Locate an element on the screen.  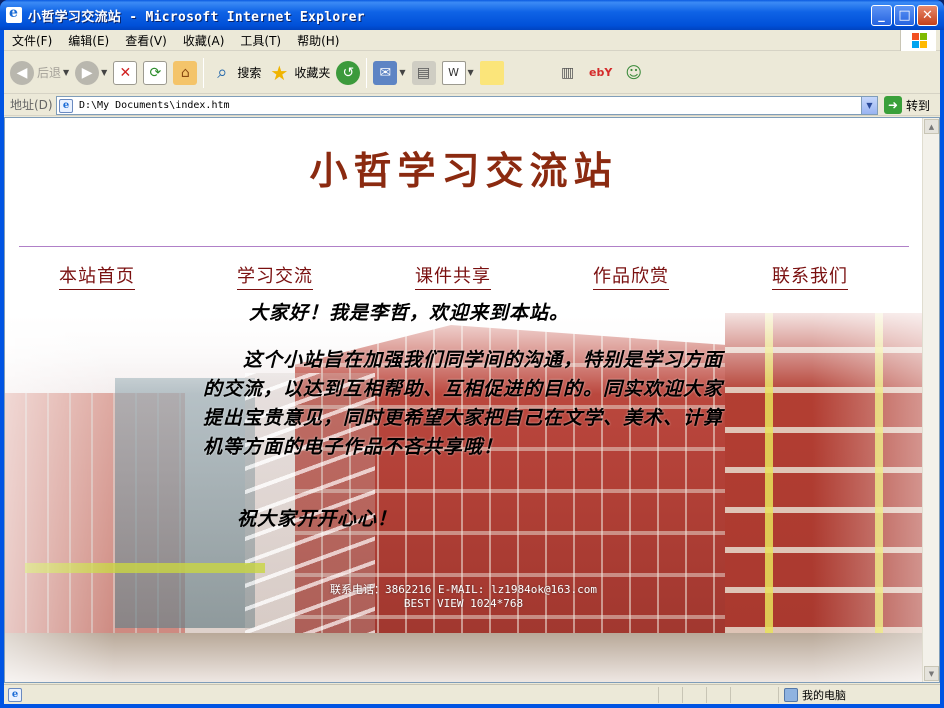
edit-button: W ▼ is located at coordinates (457, 73).